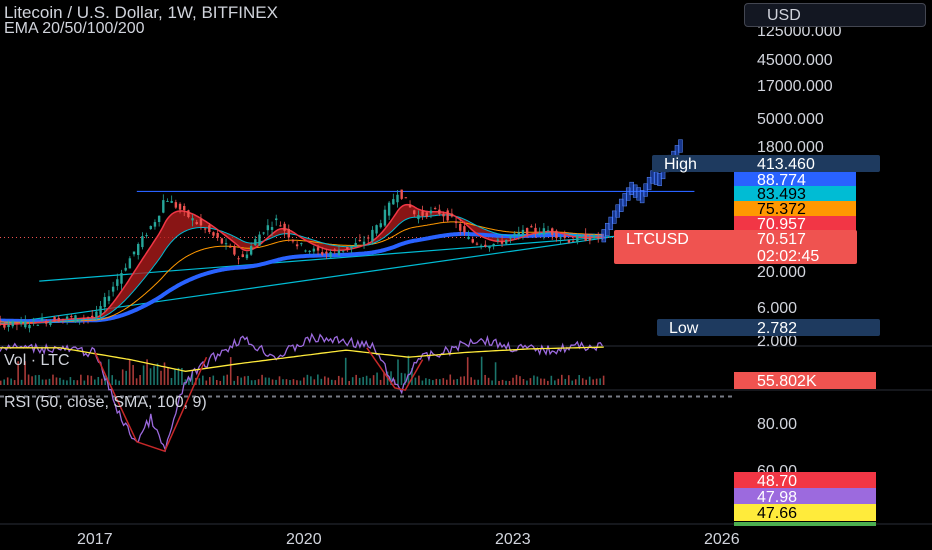 The height and width of the screenshot is (550, 932). What do you see at coordinates (302, 264) in the screenshot?
I see `ema20-line` at bounding box center [302, 264].